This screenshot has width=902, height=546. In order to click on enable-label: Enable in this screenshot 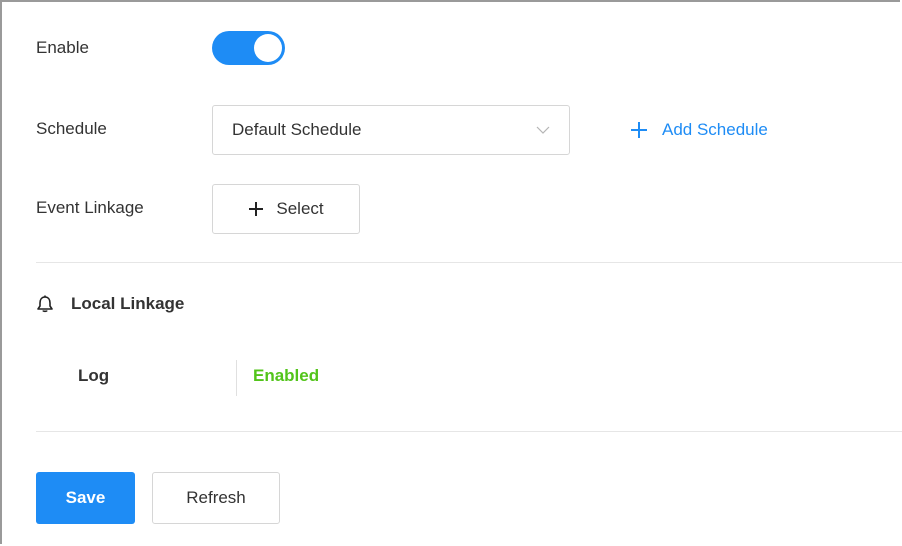, I will do `click(62, 47)`.